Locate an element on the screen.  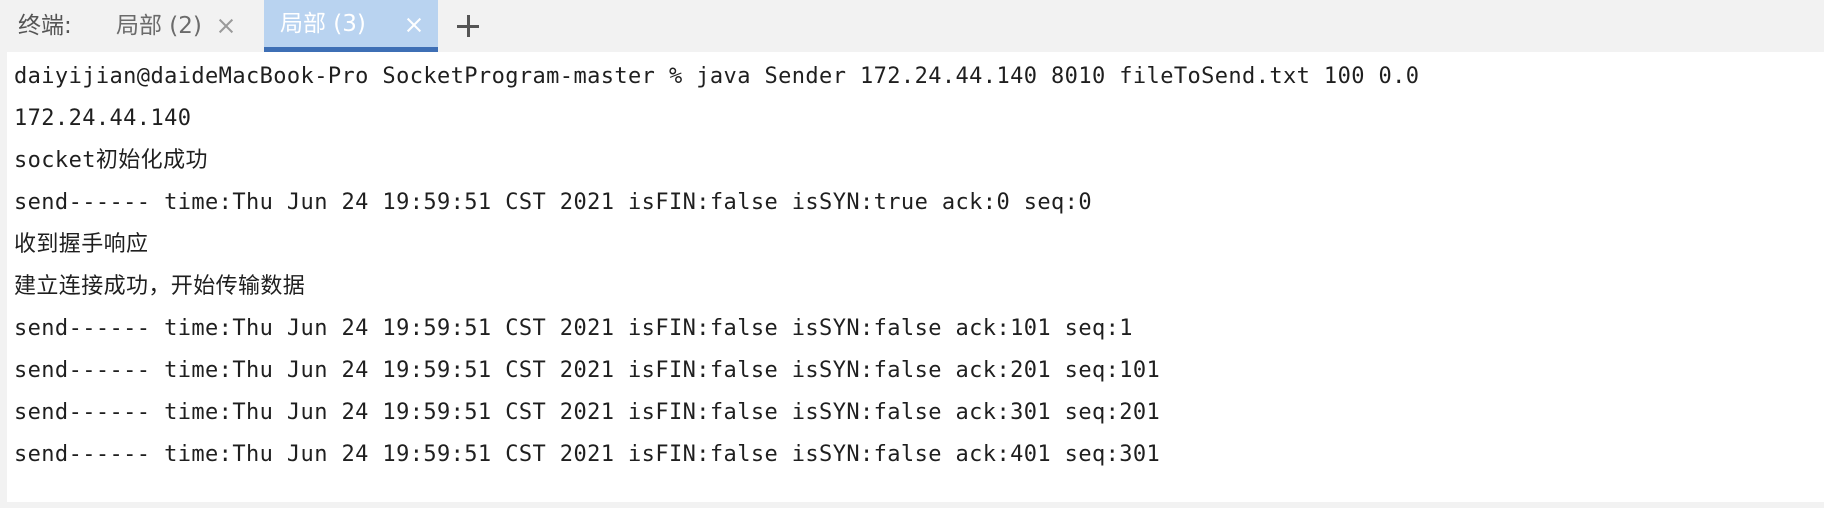
terminal-label: 终端: is located at coordinates (45, 26).